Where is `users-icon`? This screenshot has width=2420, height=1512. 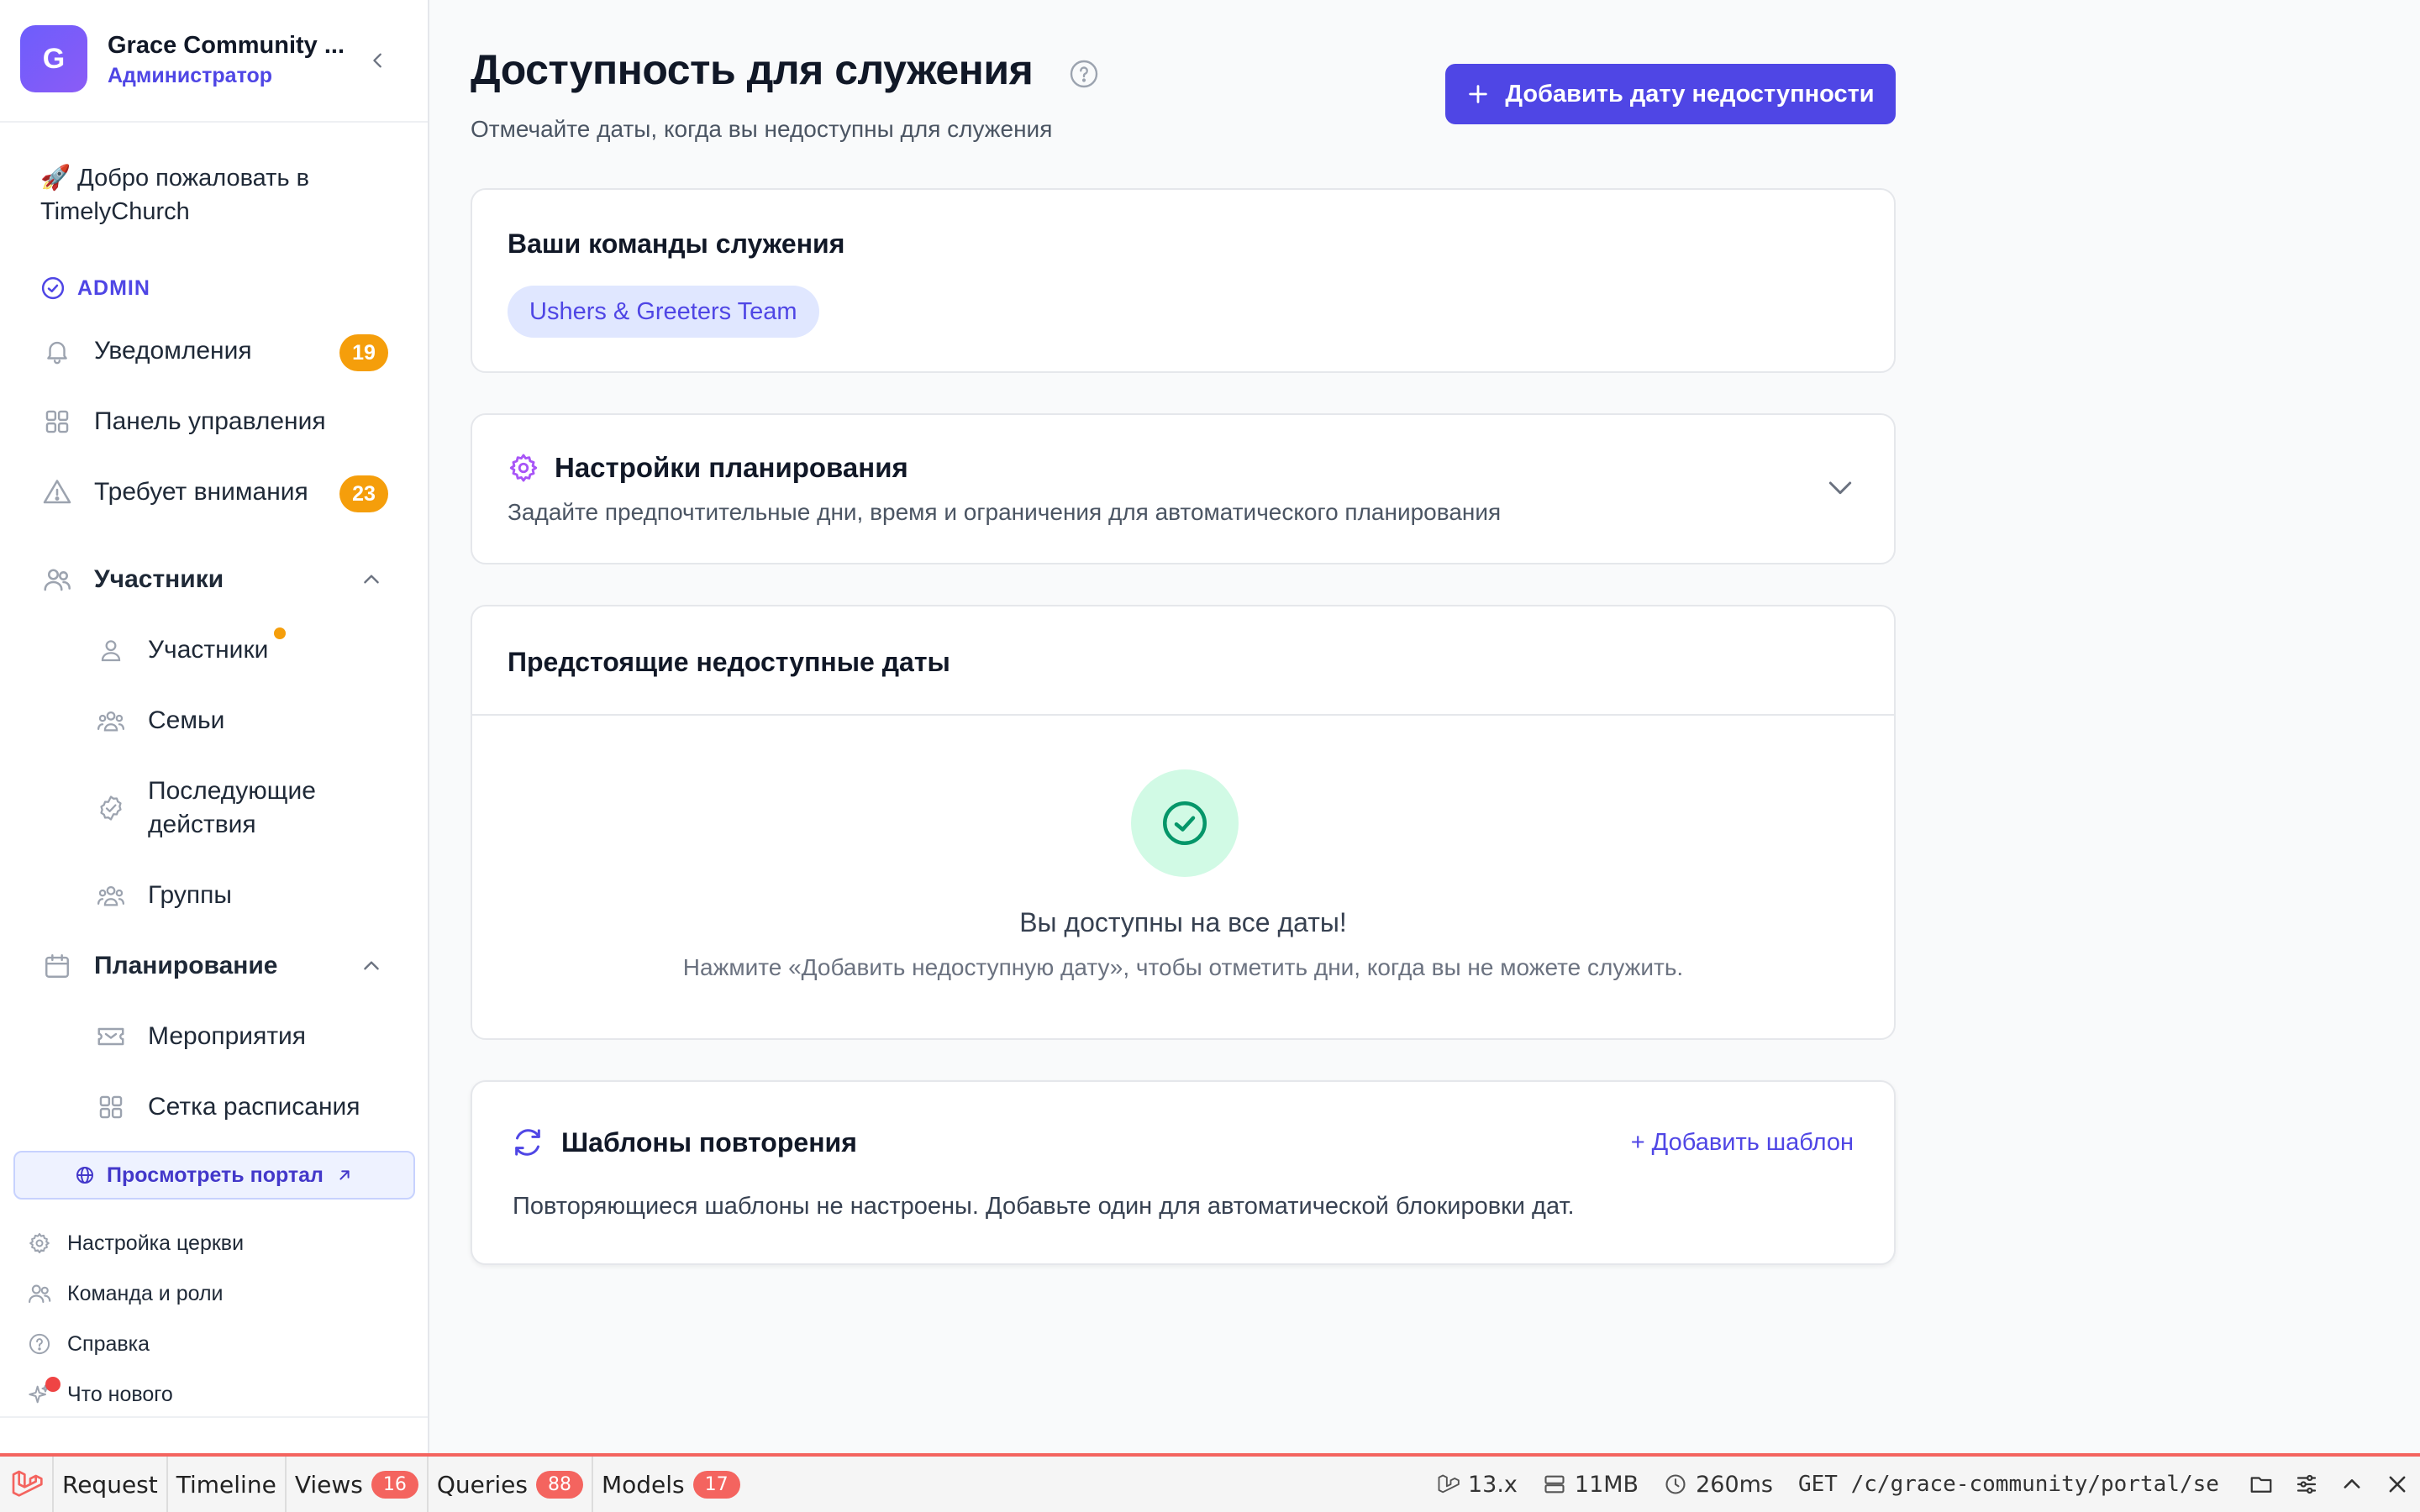
users-icon is located at coordinates (57, 579).